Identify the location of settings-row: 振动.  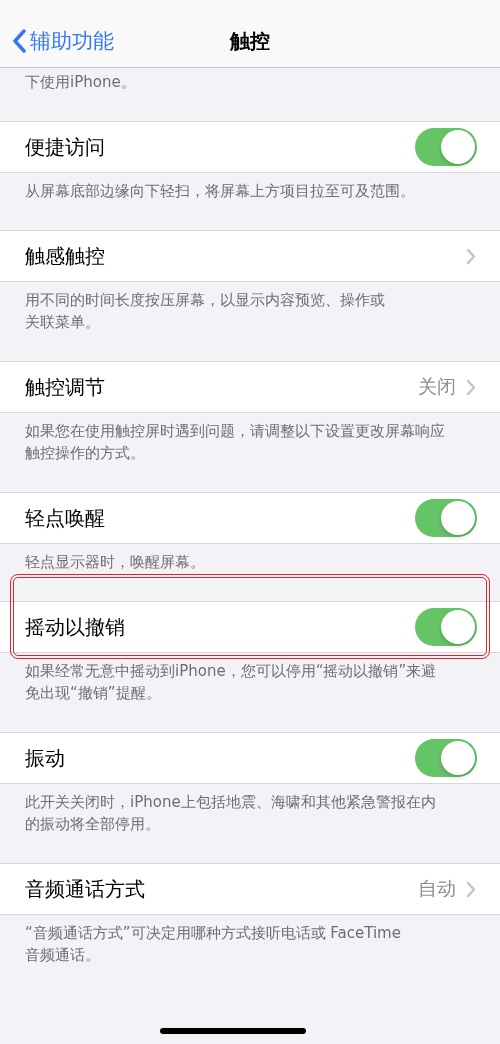
(250, 758).